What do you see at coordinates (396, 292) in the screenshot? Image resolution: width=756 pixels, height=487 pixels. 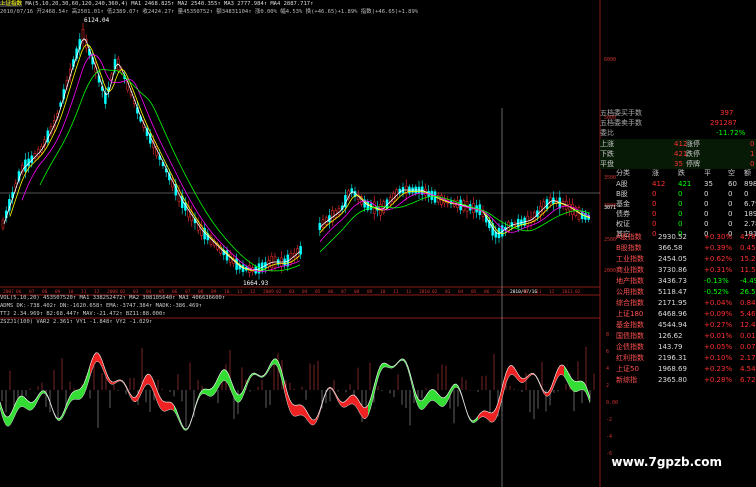 I see `date-tick-label: 11` at bounding box center [396, 292].